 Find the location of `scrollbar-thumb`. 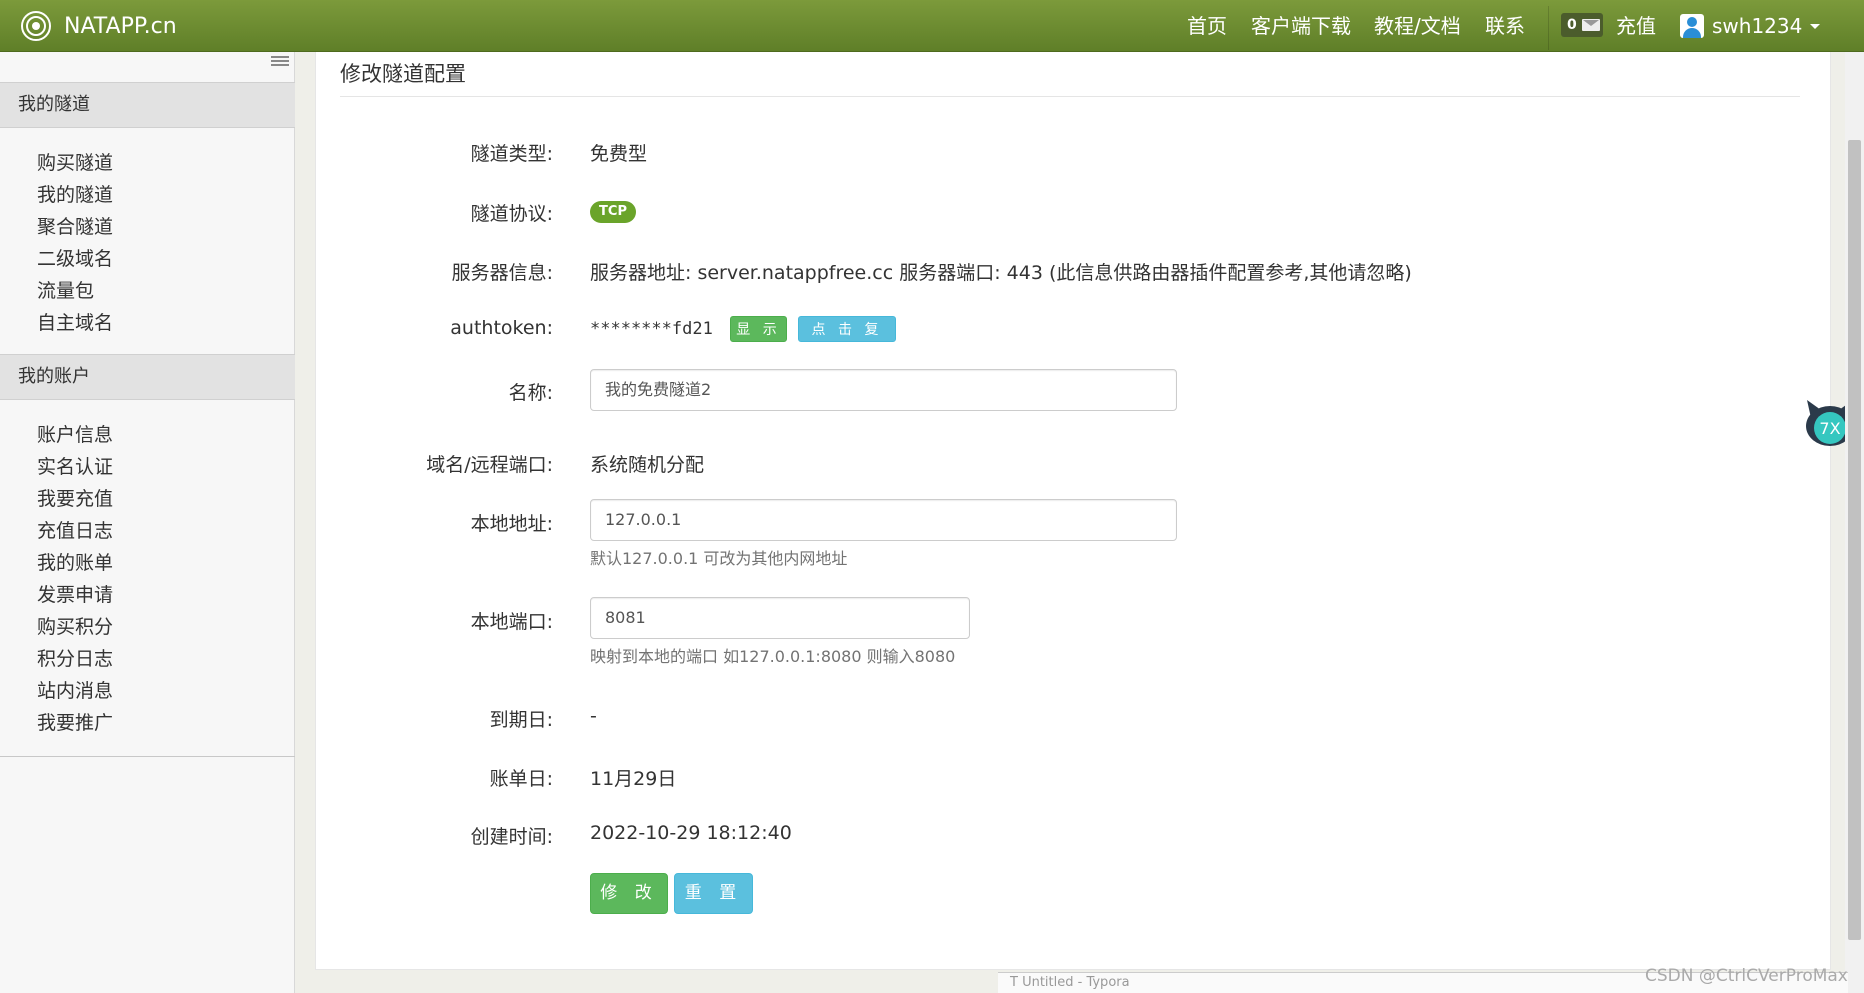

scrollbar-thumb is located at coordinates (1854, 540).